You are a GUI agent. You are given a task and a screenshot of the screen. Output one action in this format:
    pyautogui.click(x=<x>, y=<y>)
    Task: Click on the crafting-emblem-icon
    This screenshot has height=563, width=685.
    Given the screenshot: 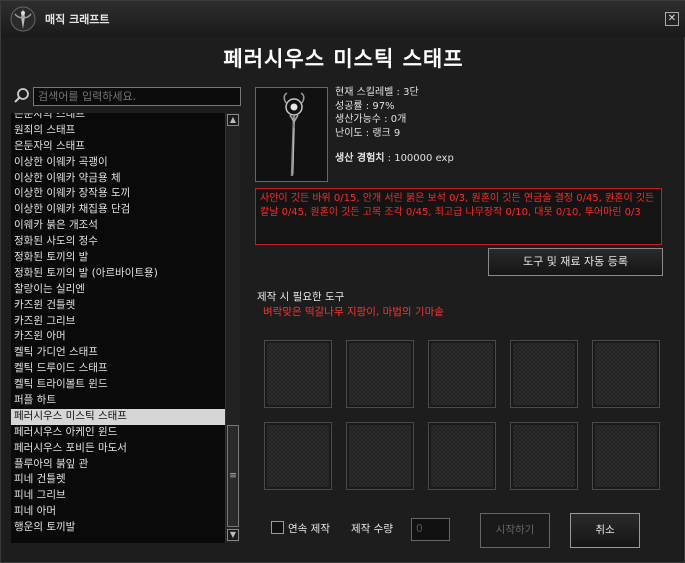 What is the action you would take?
    pyautogui.click(x=23, y=19)
    